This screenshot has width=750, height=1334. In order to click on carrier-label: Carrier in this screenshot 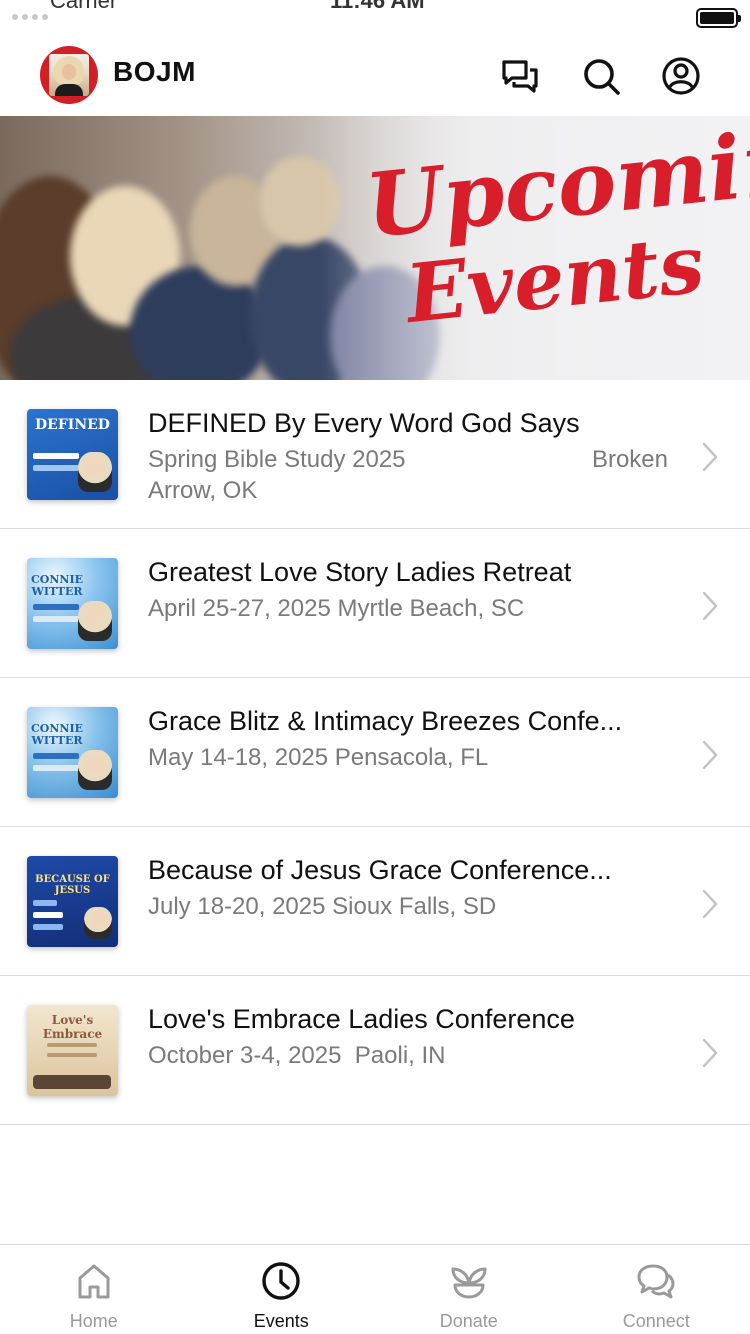, I will do `click(84, 6)`.